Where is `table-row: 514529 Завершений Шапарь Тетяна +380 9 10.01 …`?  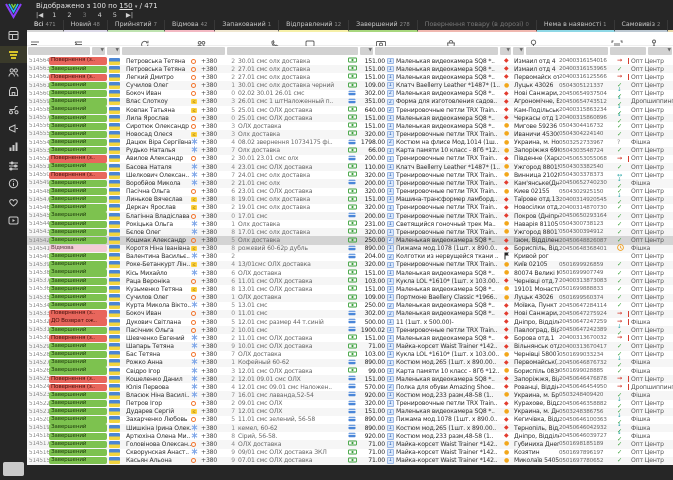 table-row: 514529 Завершений Шапарь Тетяна +380 9 10.01 … is located at coordinates (350, 346).